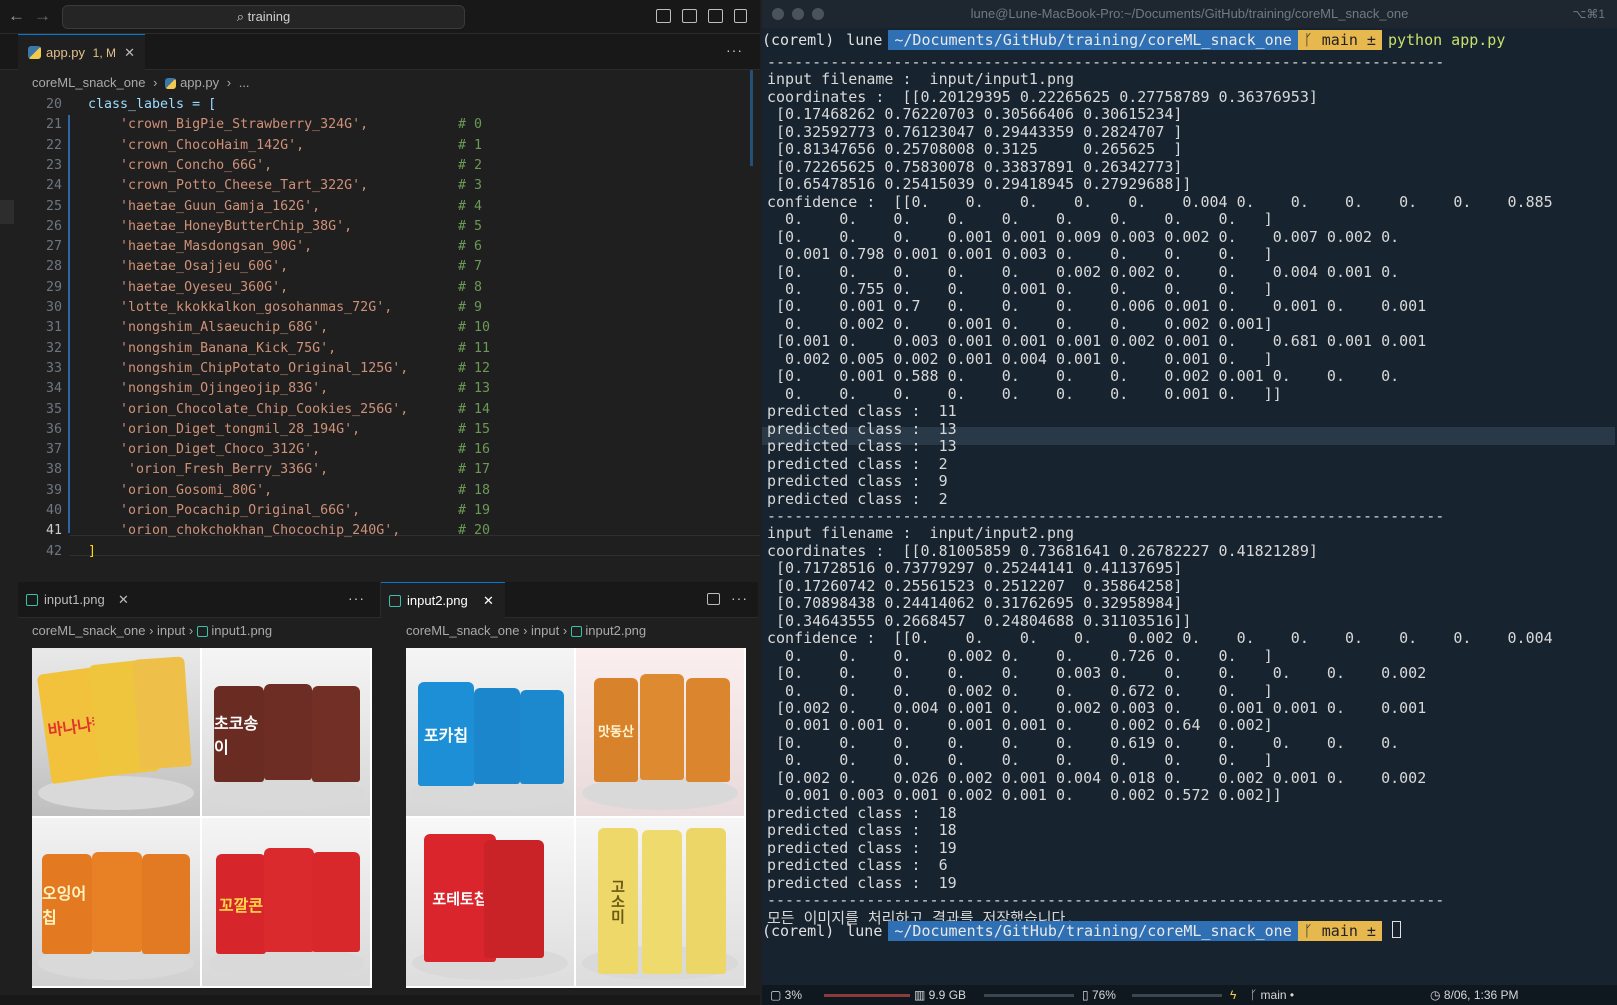  I want to click on git-indicator: ᚴ main •, so click(1272, 995).